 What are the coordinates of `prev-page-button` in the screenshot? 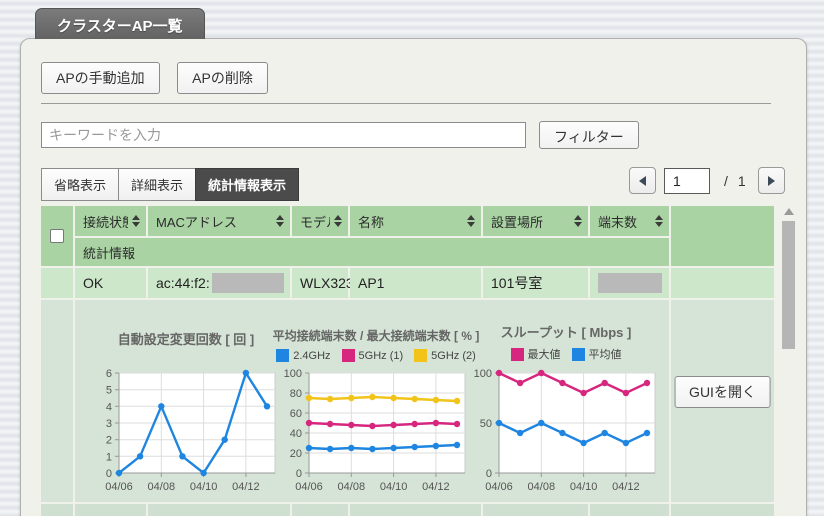 It's located at (642, 180).